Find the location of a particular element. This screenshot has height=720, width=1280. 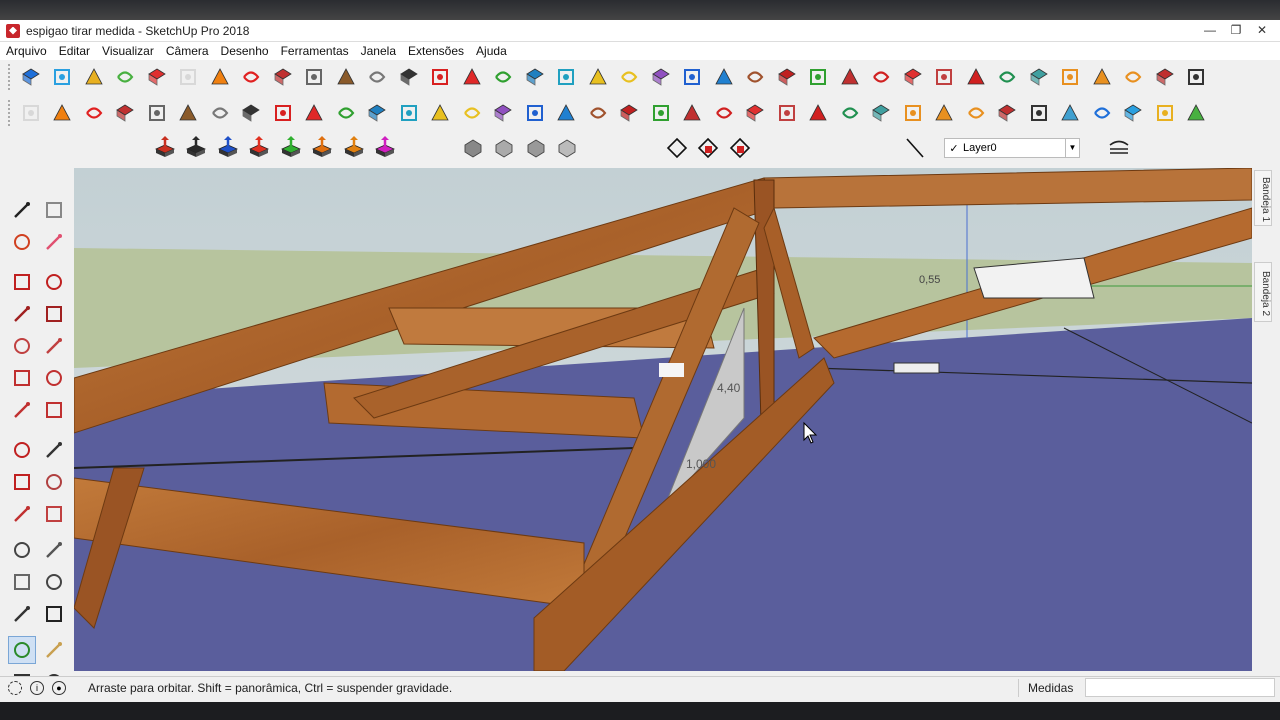

back-edges-icon is located at coordinates (504, 148).